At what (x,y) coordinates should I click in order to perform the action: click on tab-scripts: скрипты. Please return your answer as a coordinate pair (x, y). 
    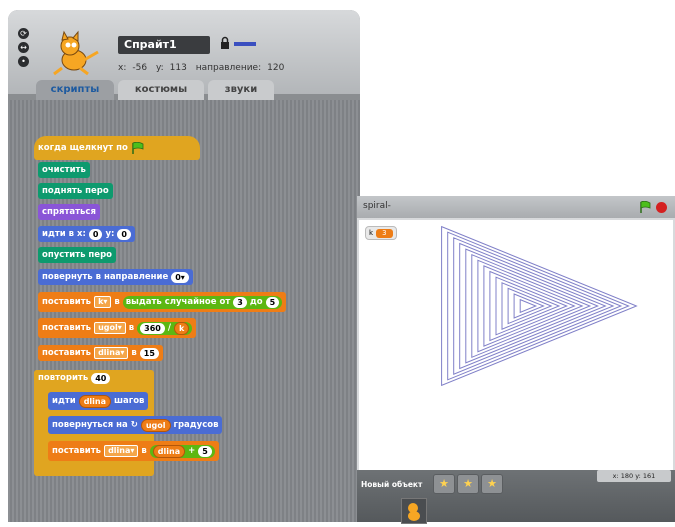
    Looking at the image, I should click on (75, 90).